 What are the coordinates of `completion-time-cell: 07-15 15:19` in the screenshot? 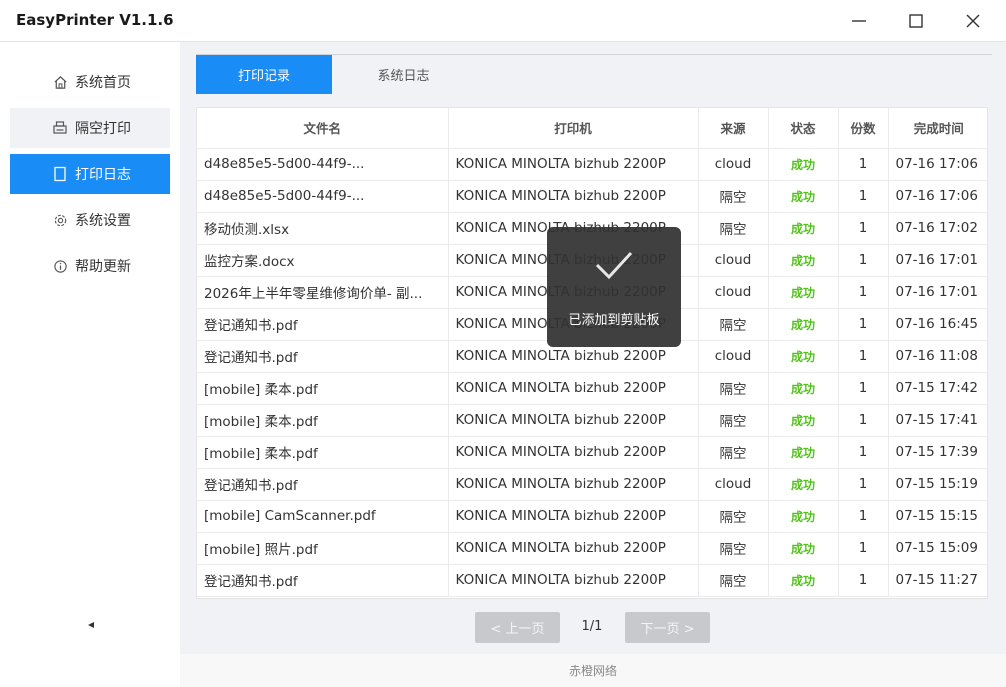 It's located at (937, 484).